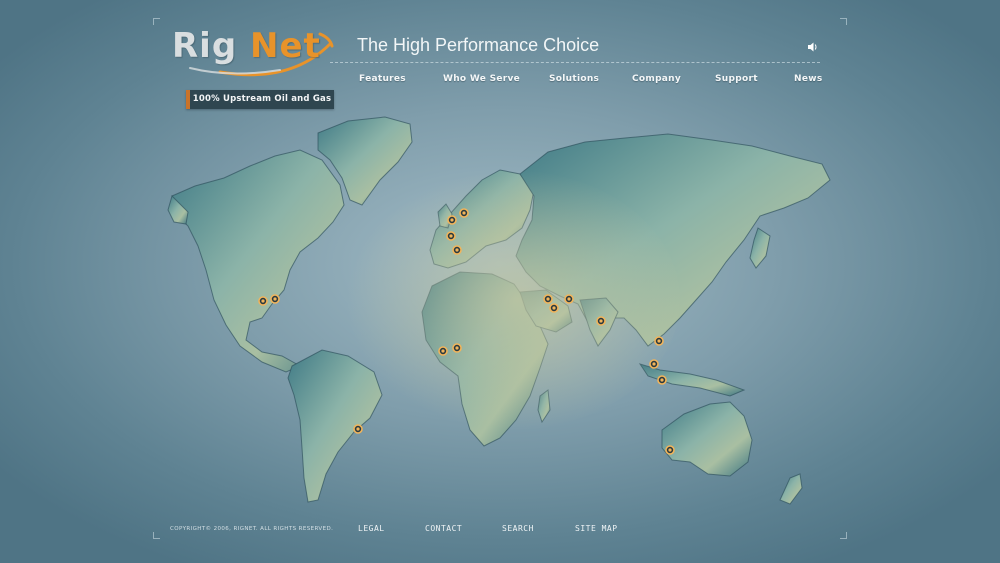 Image resolution: width=1000 pixels, height=563 pixels. Describe the element at coordinates (451, 236) in the screenshot. I see `office-marker-aberdeen` at that location.